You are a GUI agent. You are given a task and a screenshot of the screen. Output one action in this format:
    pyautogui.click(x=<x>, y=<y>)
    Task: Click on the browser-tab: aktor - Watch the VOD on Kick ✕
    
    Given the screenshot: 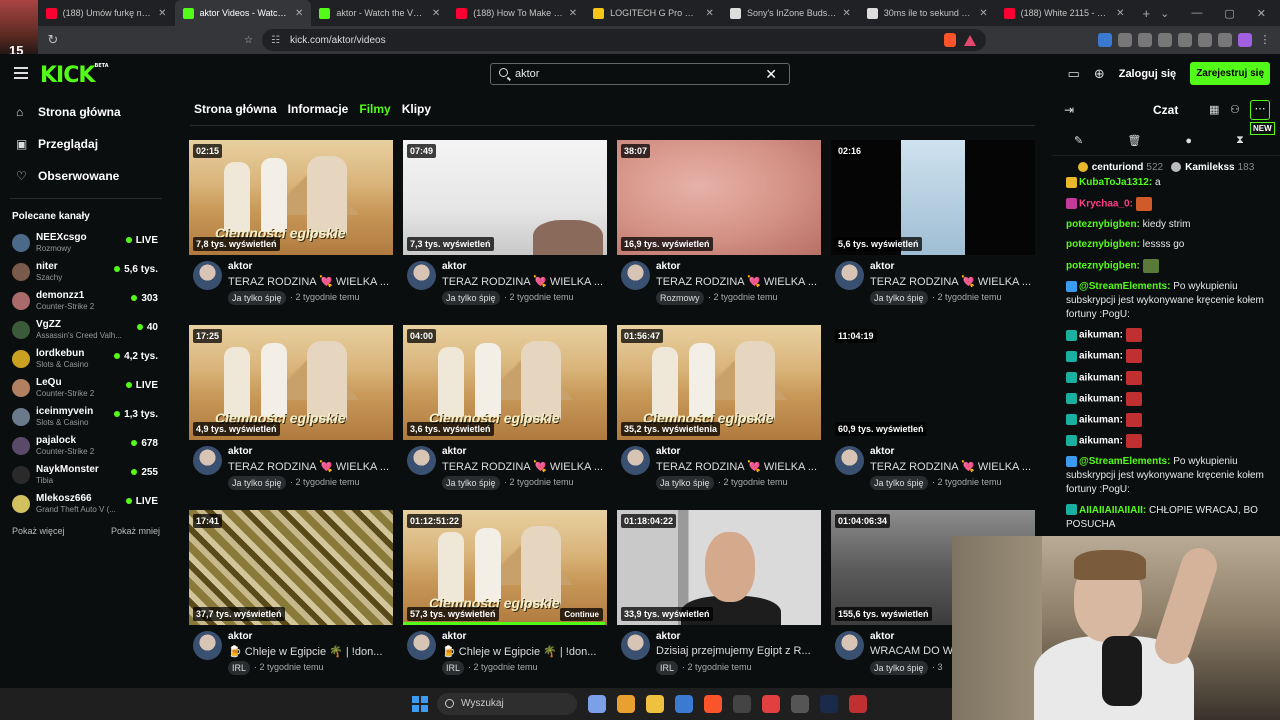 What is the action you would take?
    pyautogui.click(x=379, y=13)
    